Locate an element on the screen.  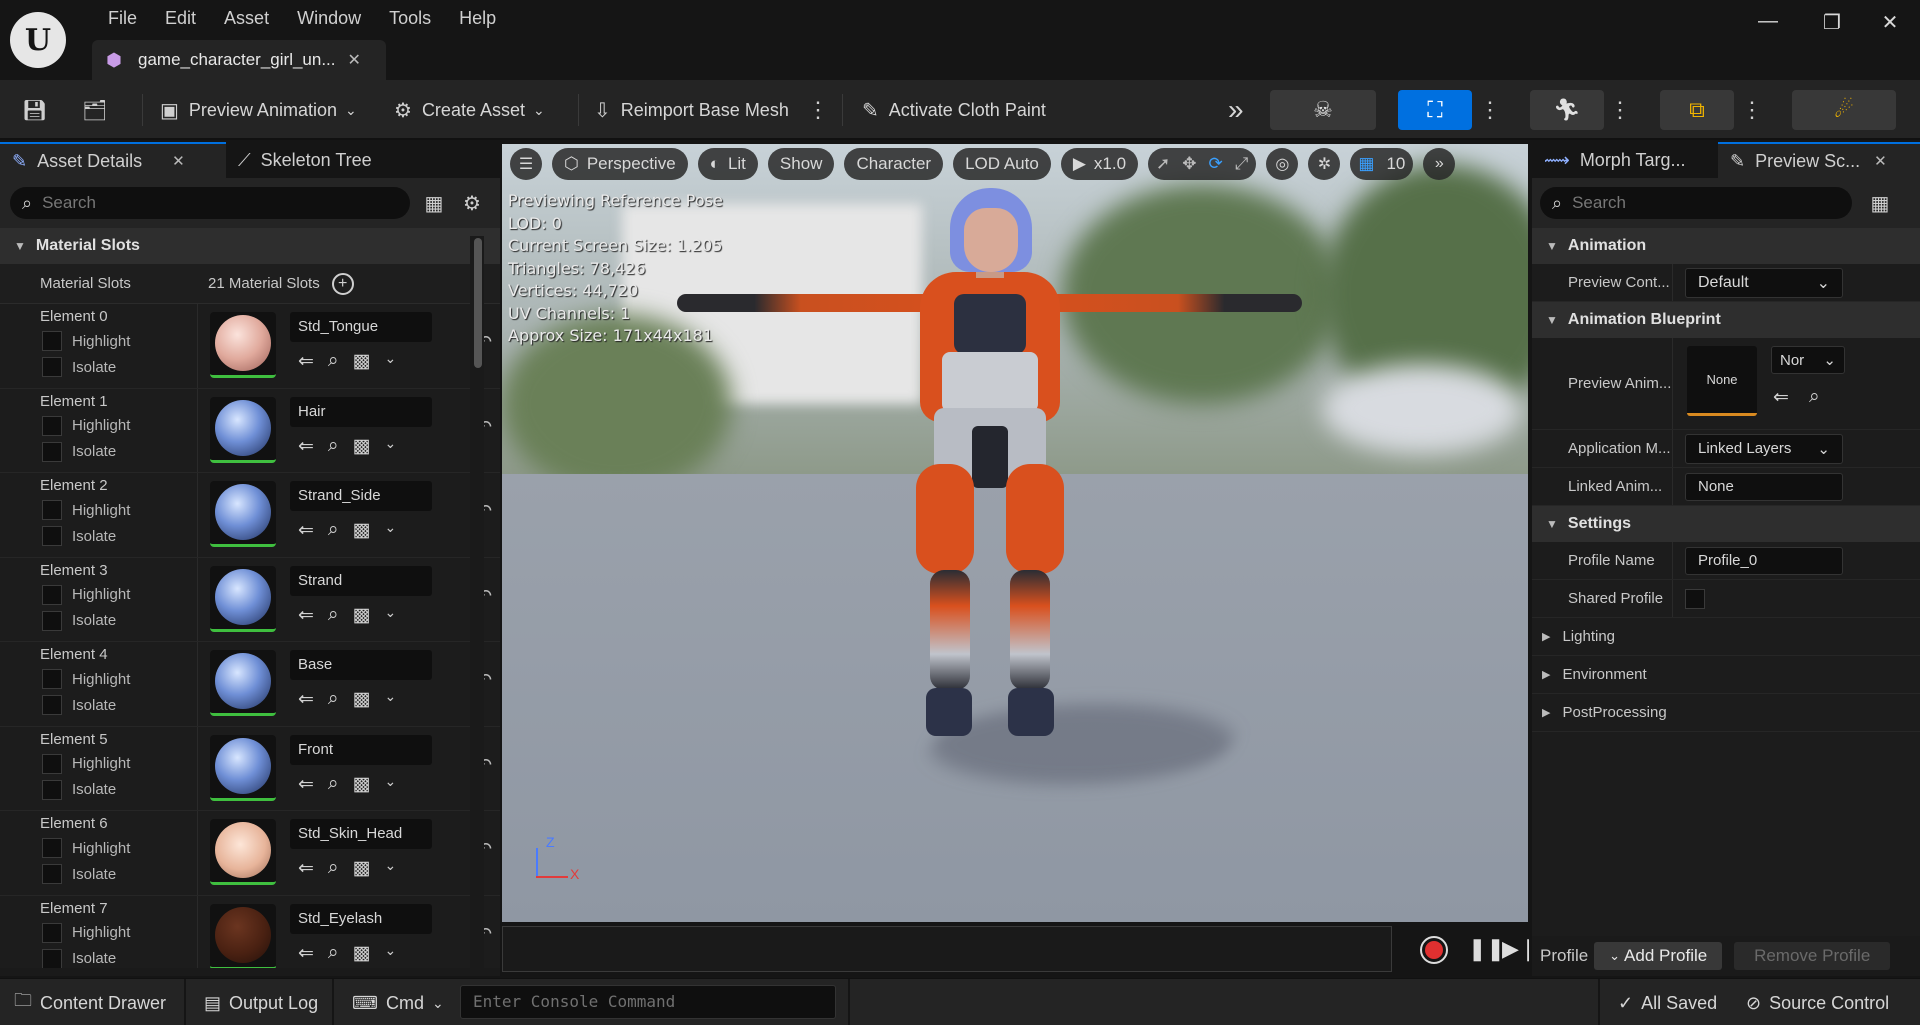
material-name-field: Base is located at coordinates (361, 665).